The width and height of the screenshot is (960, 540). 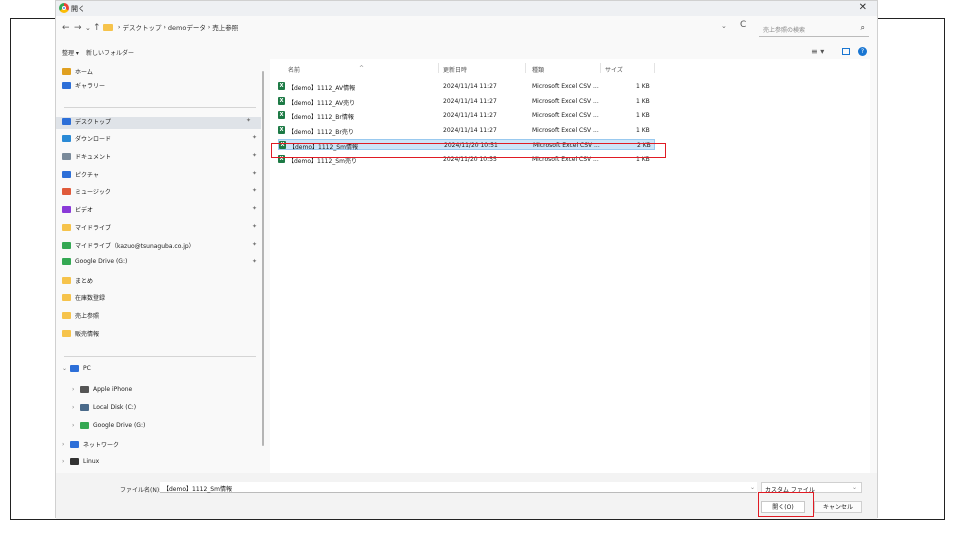 I want to click on sidebar-item: 在庫数登録, so click(x=83, y=299).